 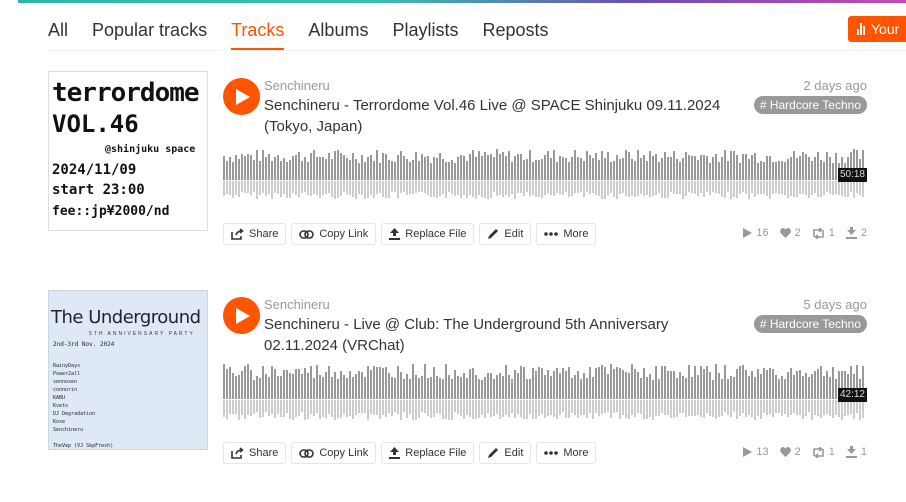 What do you see at coordinates (856, 233) in the screenshot?
I see `downloads-stat: 2` at bounding box center [856, 233].